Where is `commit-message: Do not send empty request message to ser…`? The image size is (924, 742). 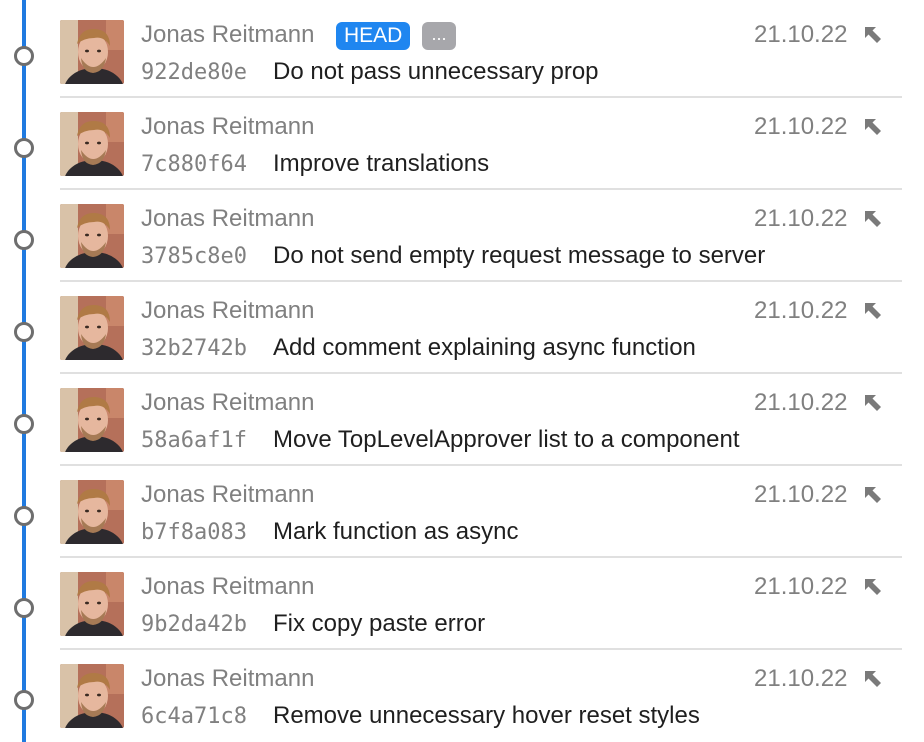 commit-message: Do not send empty request message to ser… is located at coordinates (519, 255).